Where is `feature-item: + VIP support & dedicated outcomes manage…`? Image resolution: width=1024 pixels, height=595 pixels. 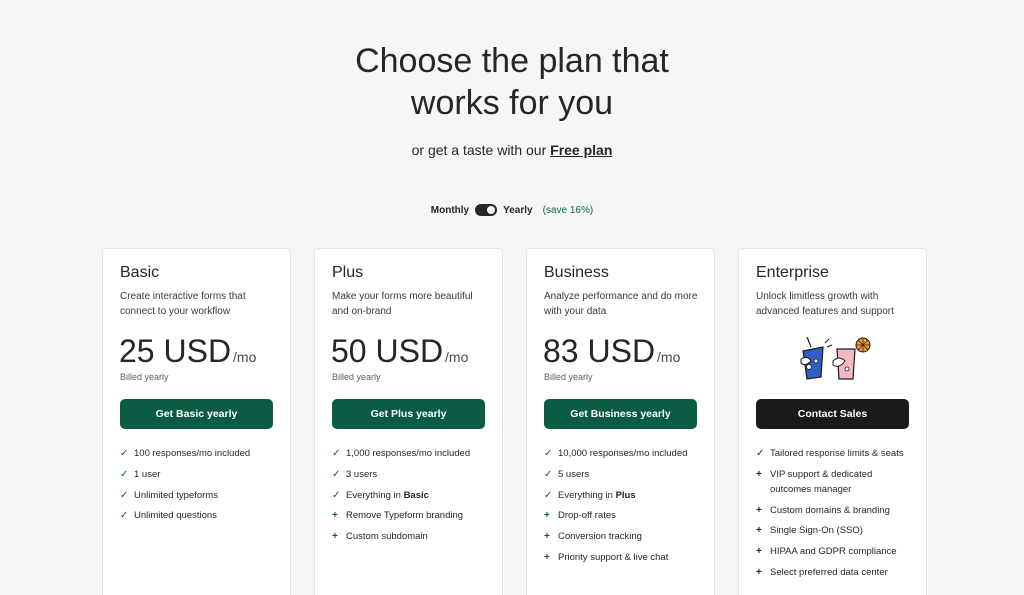 feature-item: + VIP support & dedicated outcomes manage… is located at coordinates (836, 482).